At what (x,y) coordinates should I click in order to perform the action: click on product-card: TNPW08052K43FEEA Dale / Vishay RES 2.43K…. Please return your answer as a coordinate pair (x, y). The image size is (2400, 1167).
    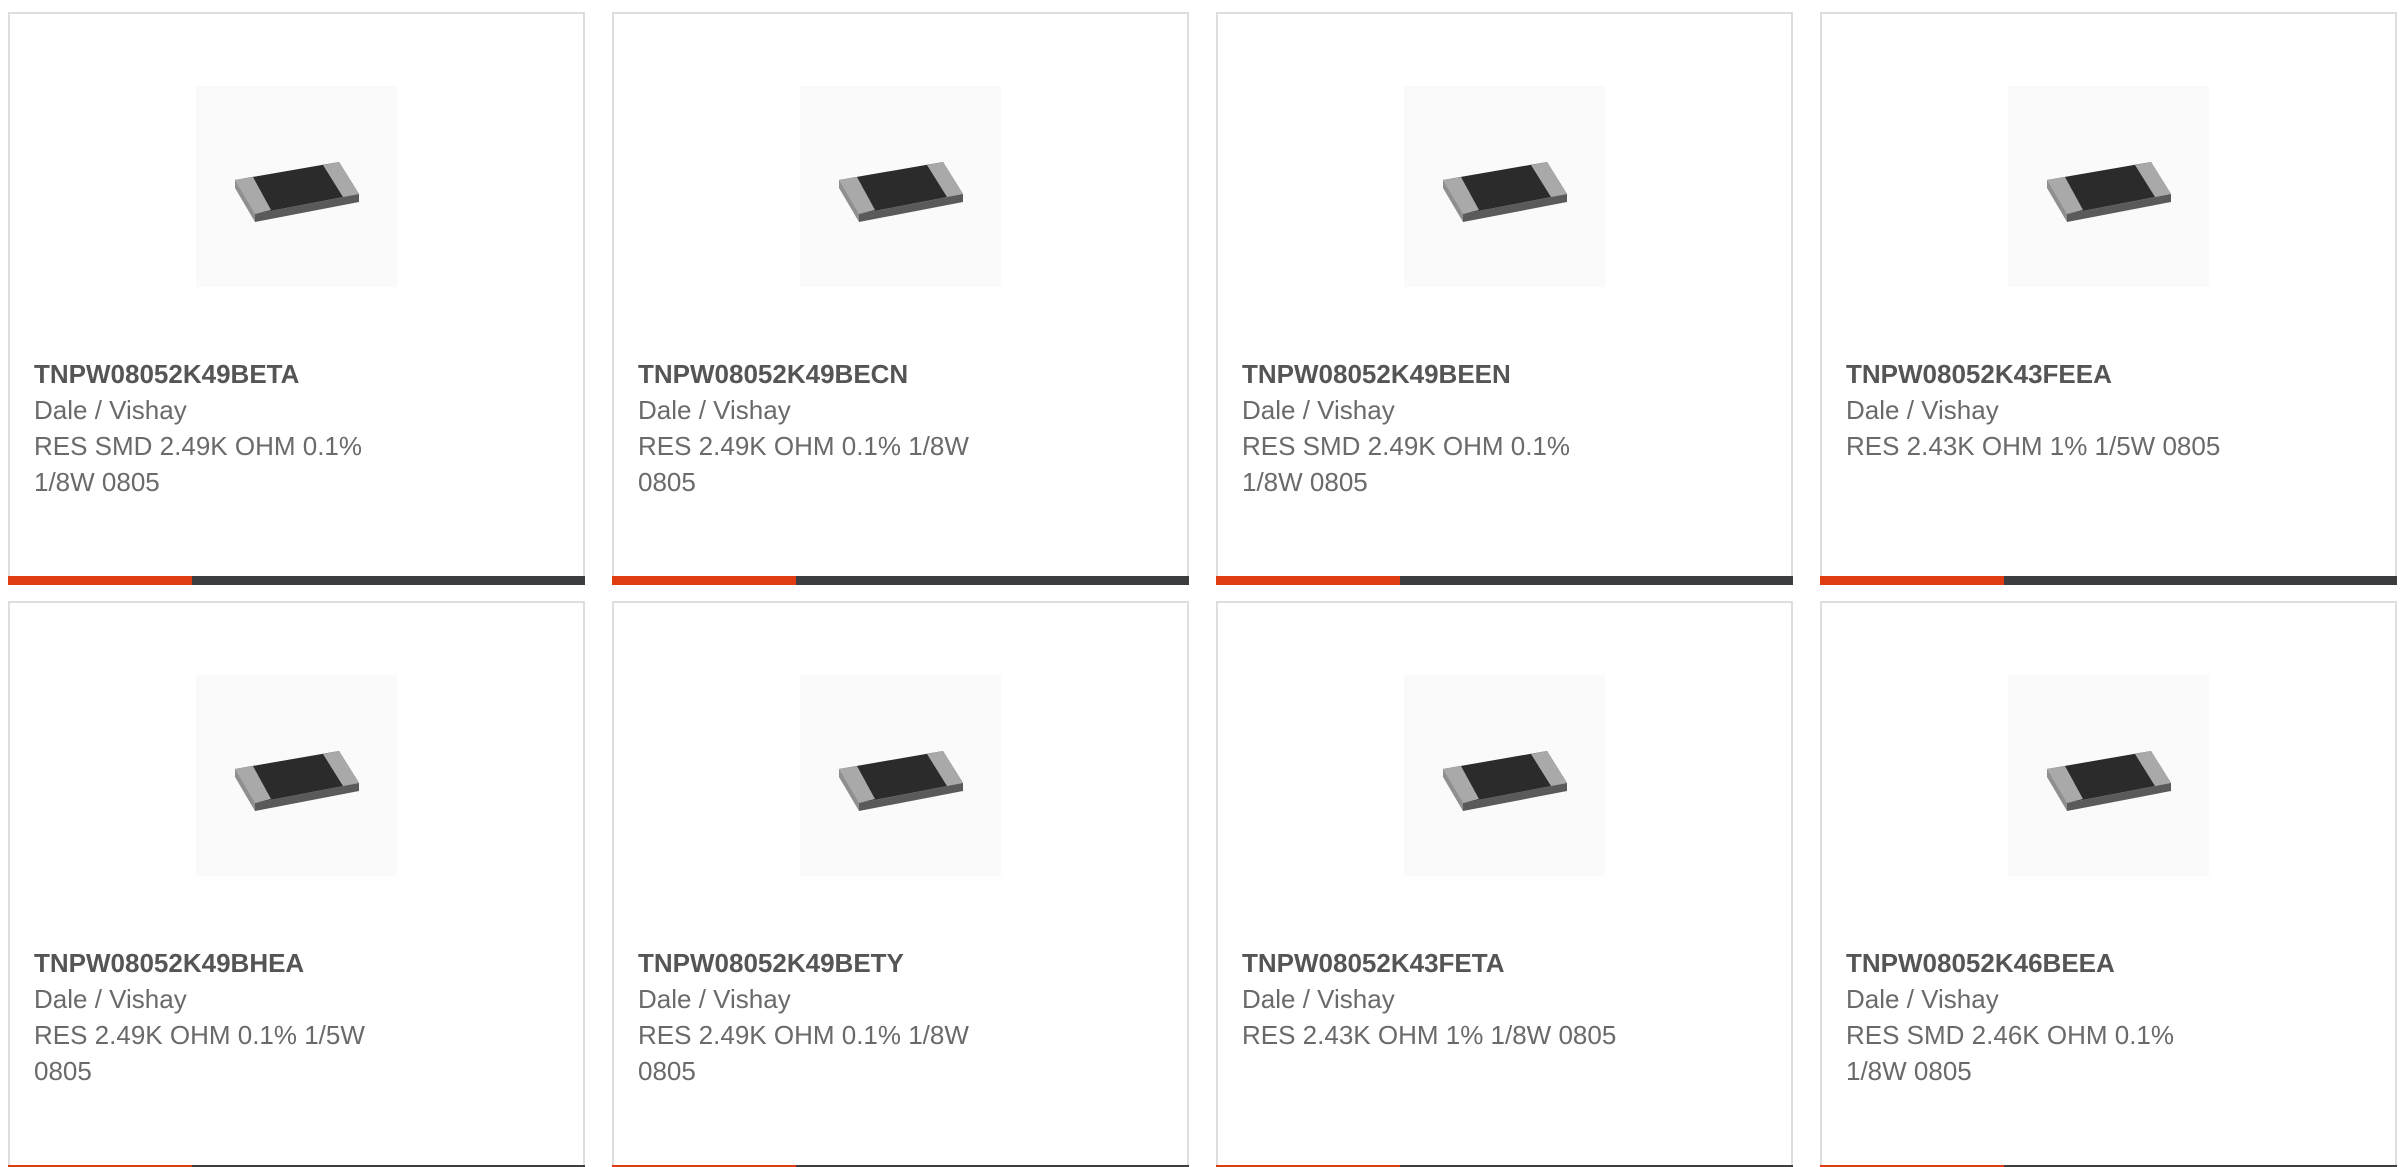
    Looking at the image, I should click on (2108, 298).